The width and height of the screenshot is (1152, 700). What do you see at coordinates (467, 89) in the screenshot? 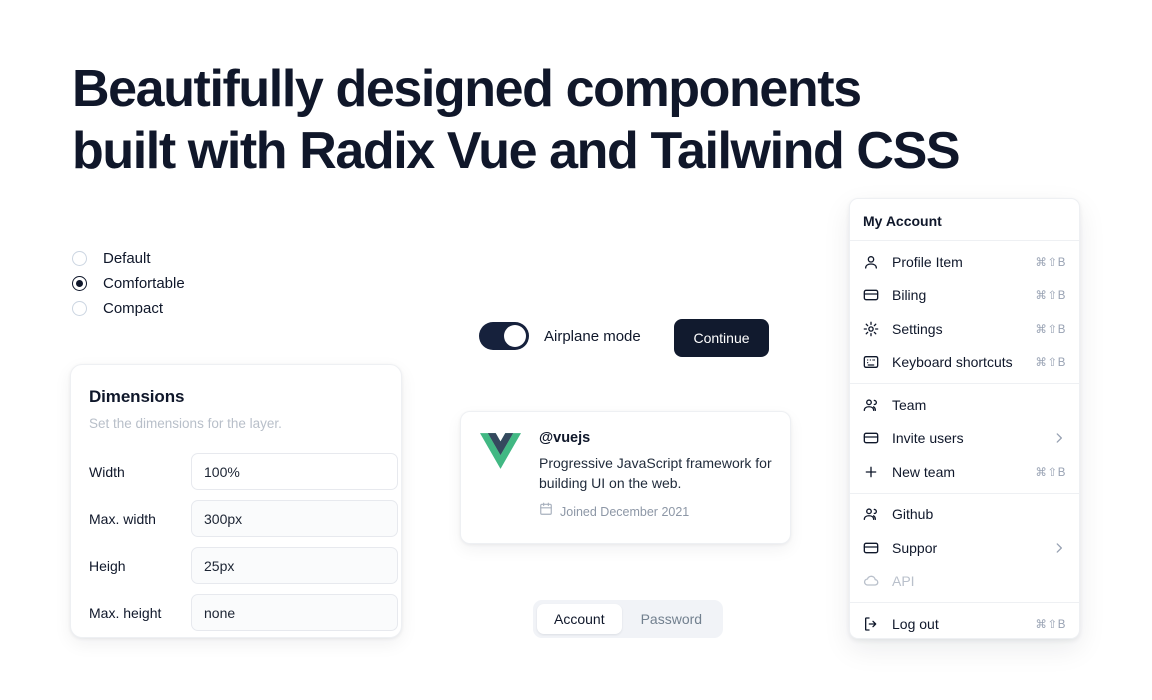
I see `hero-heading-line-1: Beautifully designed components` at bounding box center [467, 89].